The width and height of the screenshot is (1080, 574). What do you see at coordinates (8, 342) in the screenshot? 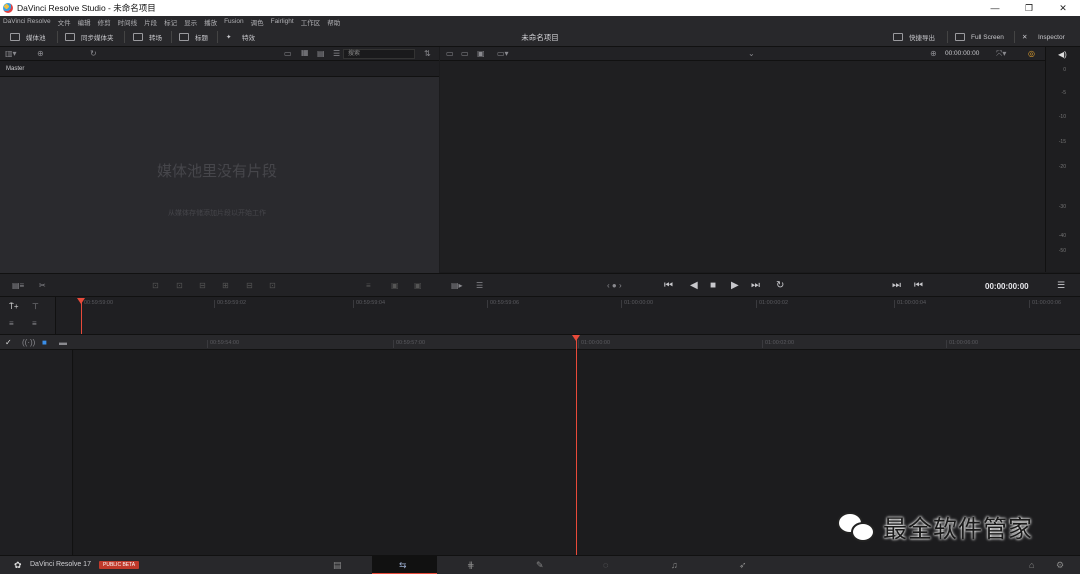
I see `snapping-icon: ✓` at bounding box center [8, 342].